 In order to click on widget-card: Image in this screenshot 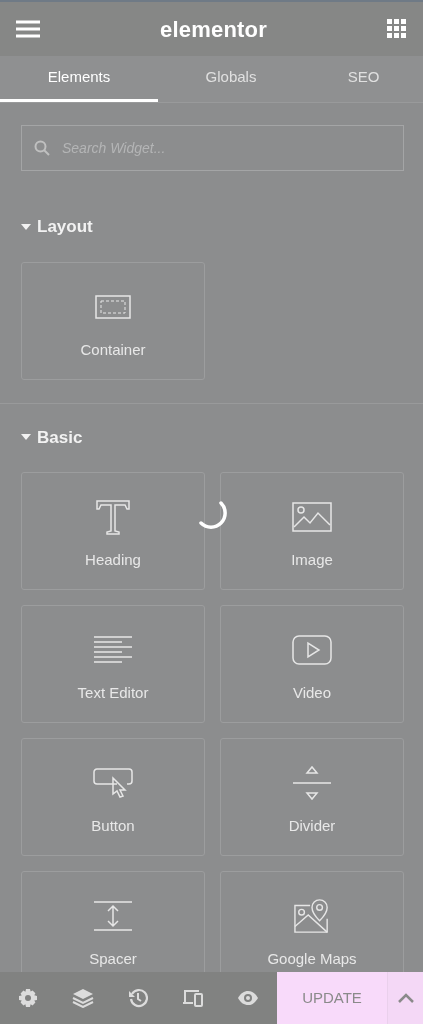, I will do `click(312, 531)`.